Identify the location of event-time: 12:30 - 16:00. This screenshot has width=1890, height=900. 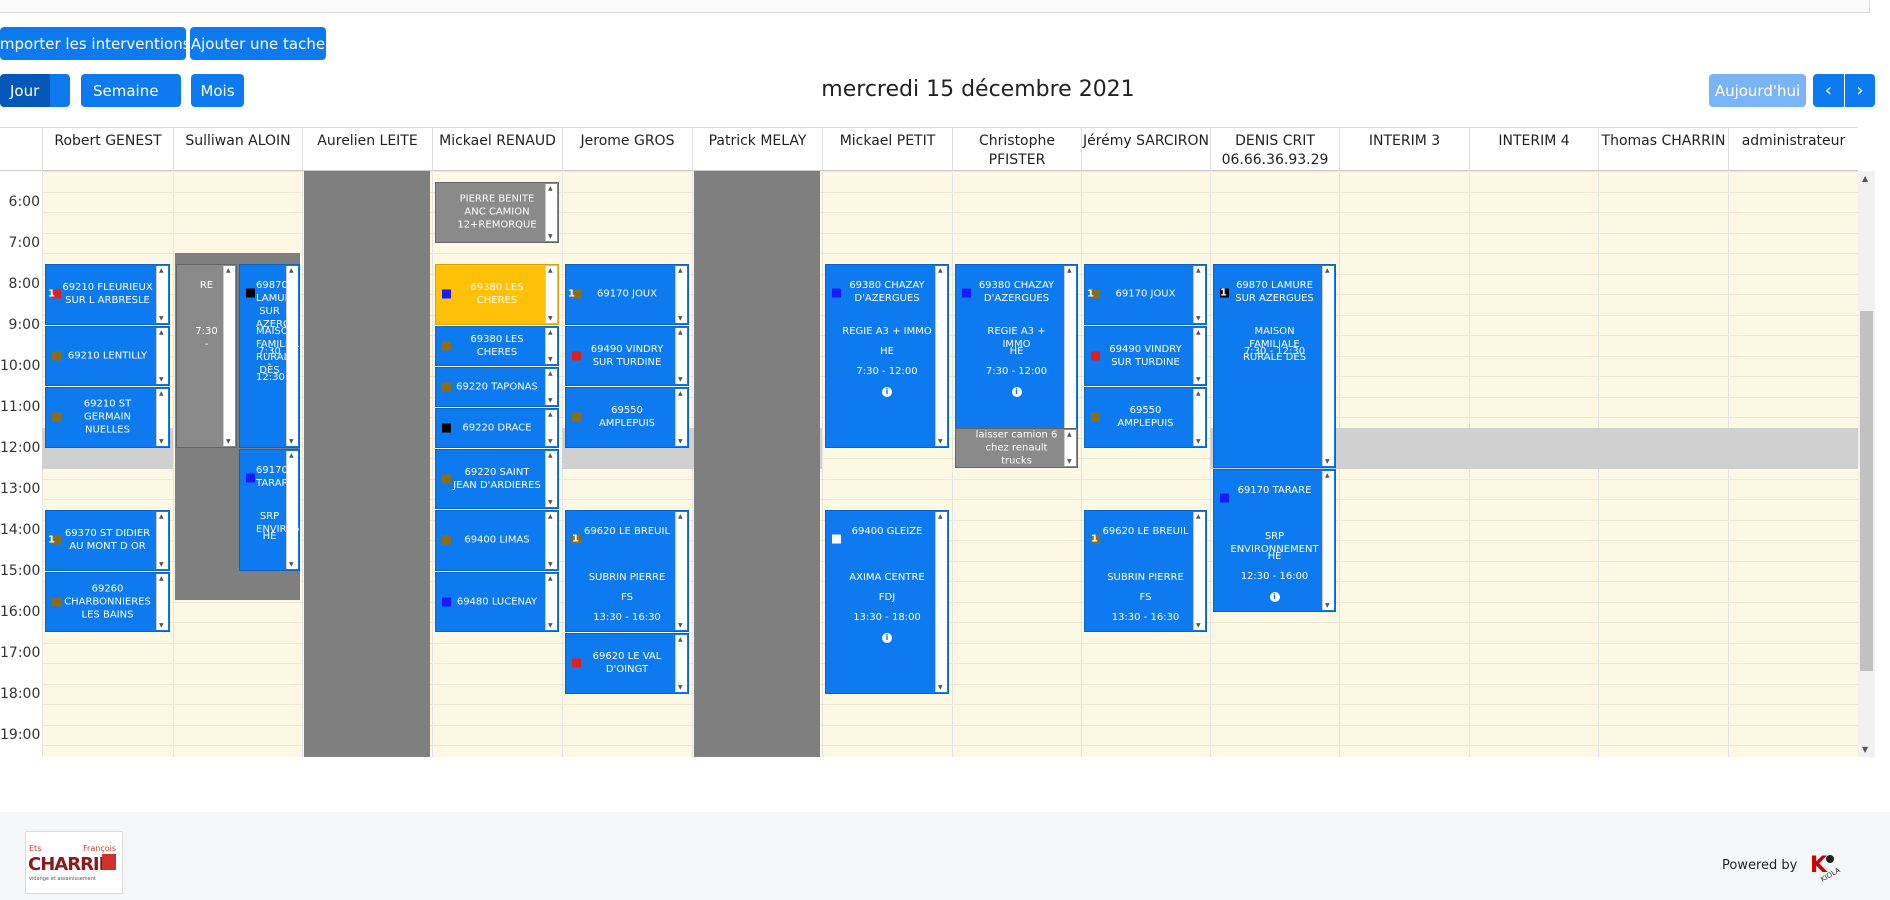
(1274, 576).